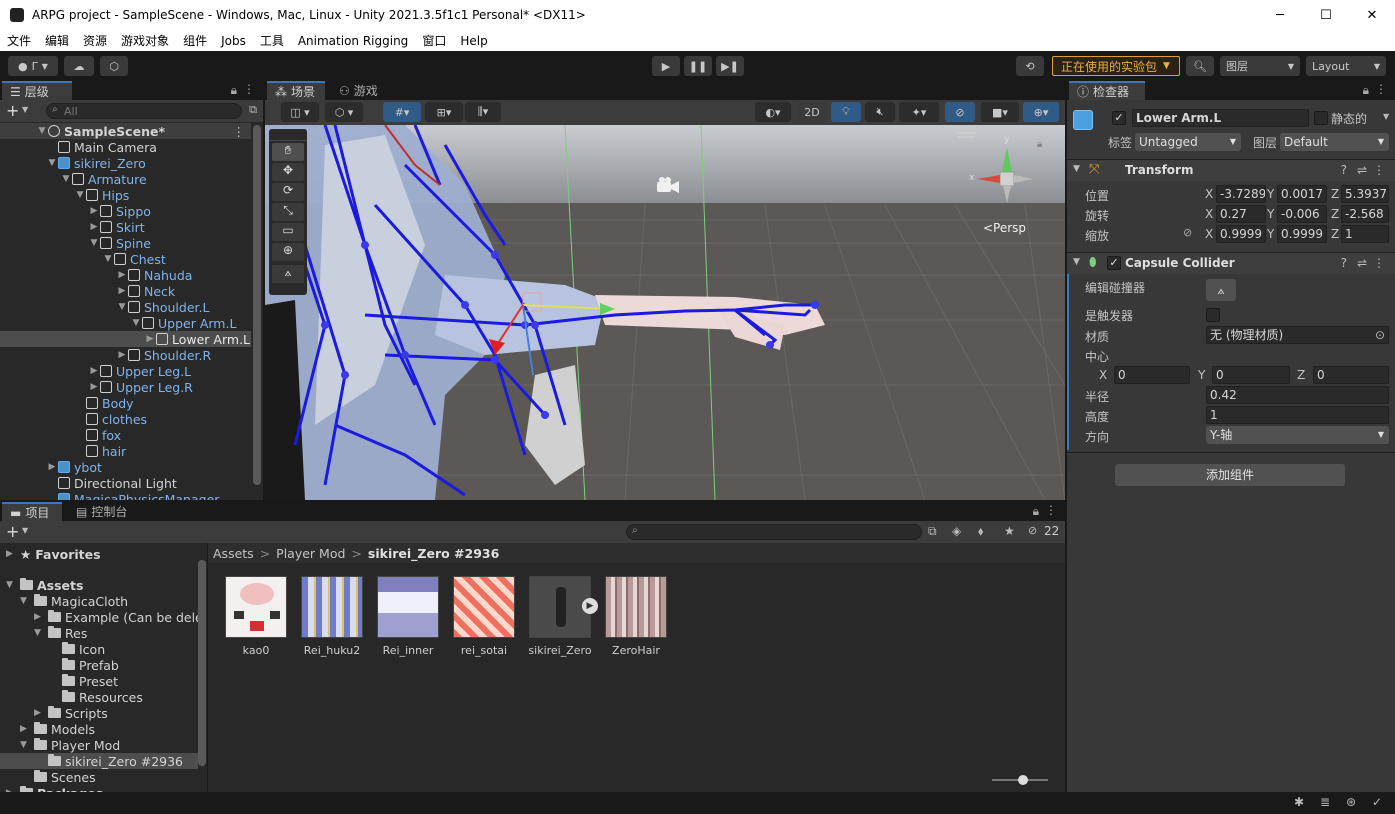 The height and width of the screenshot is (814, 1395). I want to click on hierarchy-item: Main Camera, so click(125, 147).